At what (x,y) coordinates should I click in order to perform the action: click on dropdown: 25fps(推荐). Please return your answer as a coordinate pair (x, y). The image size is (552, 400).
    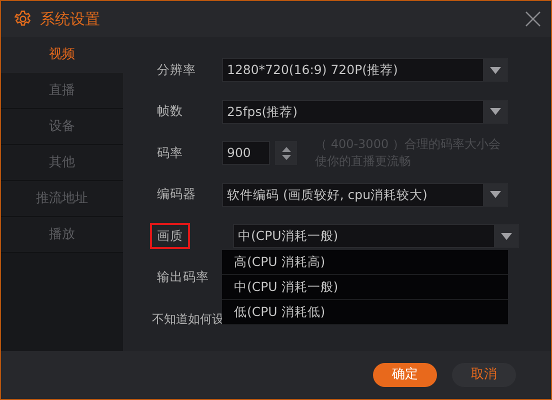
    Looking at the image, I should click on (365, 112).